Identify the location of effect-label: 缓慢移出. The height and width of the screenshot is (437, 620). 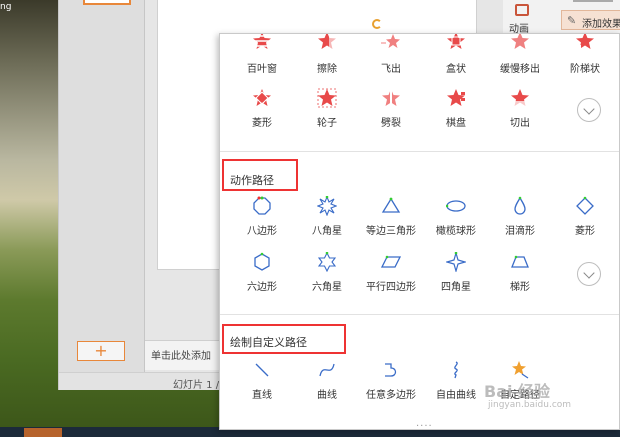
(520, 69).